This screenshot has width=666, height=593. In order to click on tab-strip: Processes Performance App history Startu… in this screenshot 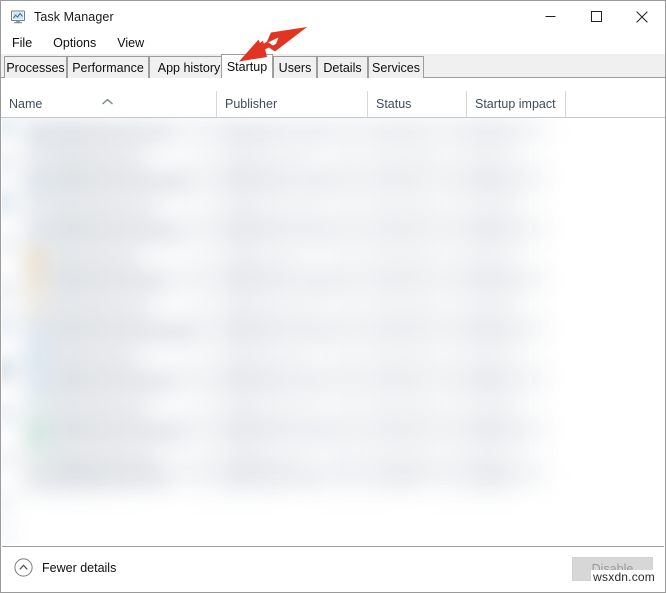, I will do `click(333, 66)`.